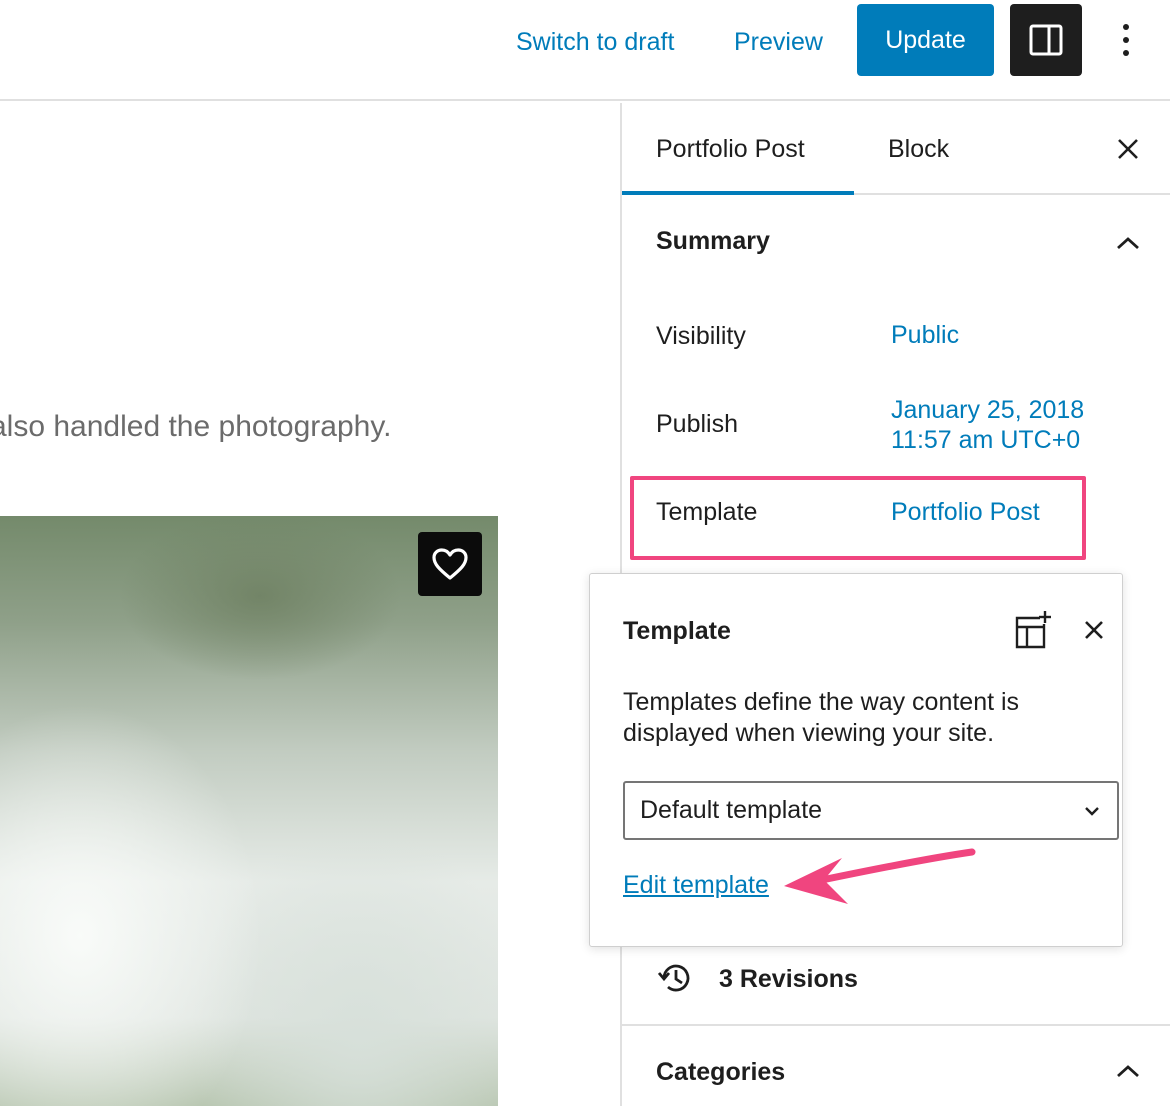 This screenshot has height=1106, width=1170. I want to click on history-icon, so click(676, 978).